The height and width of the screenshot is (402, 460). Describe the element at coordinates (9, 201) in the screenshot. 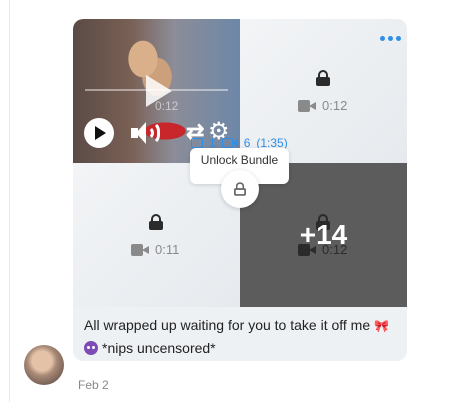

I see `left-divider` at that location.